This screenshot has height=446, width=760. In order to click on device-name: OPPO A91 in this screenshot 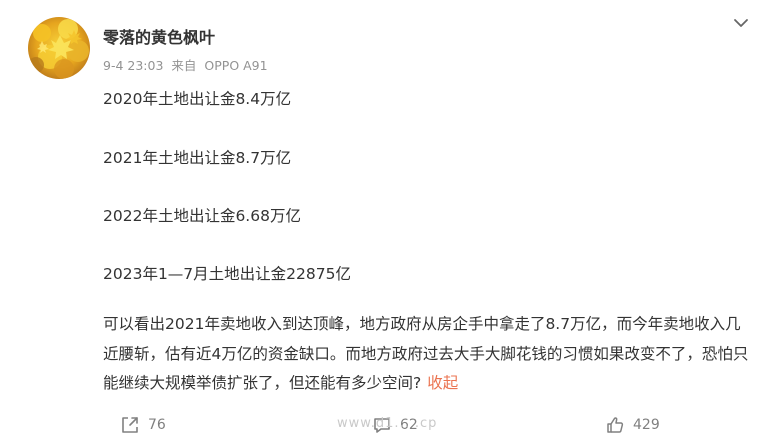, I will do `click(236, 65)`.